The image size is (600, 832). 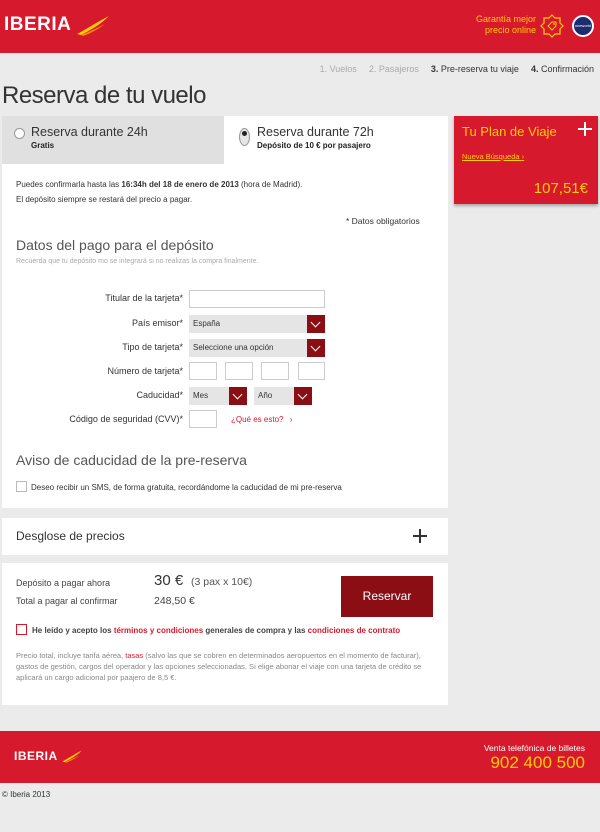 I want to click on tab-24h-title: Reserva durante 24h, so click(x=89, y=132).